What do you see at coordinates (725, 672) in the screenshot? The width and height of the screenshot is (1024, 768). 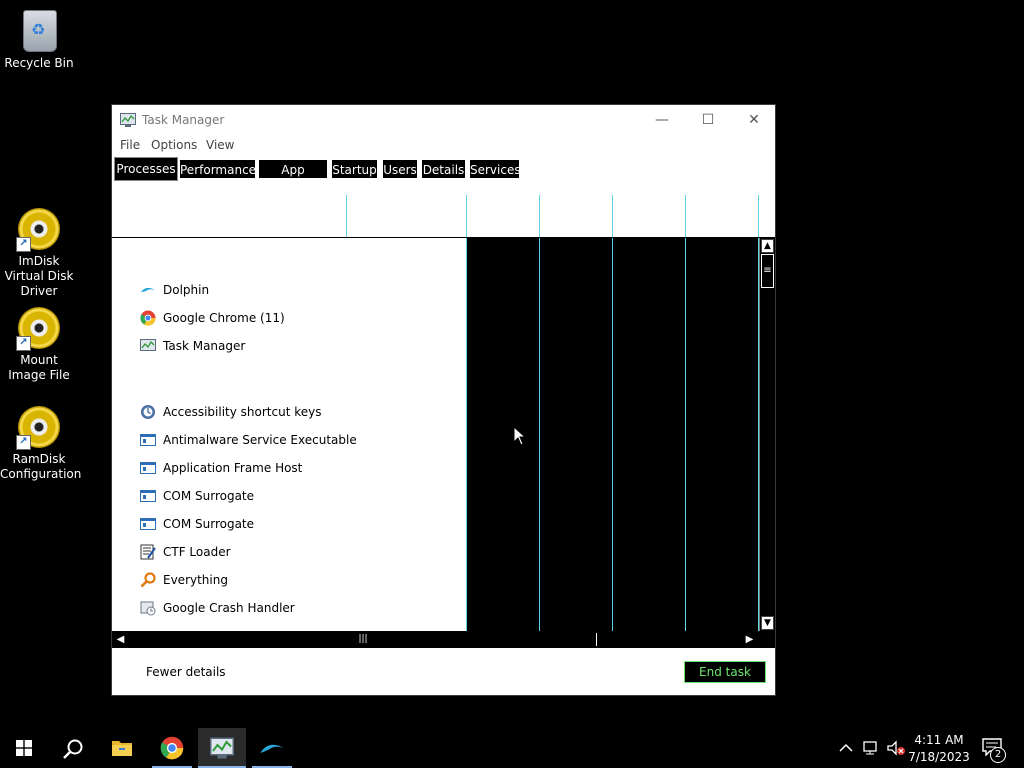 I see `end-task-button: End task` at bounding box center [725, 672].